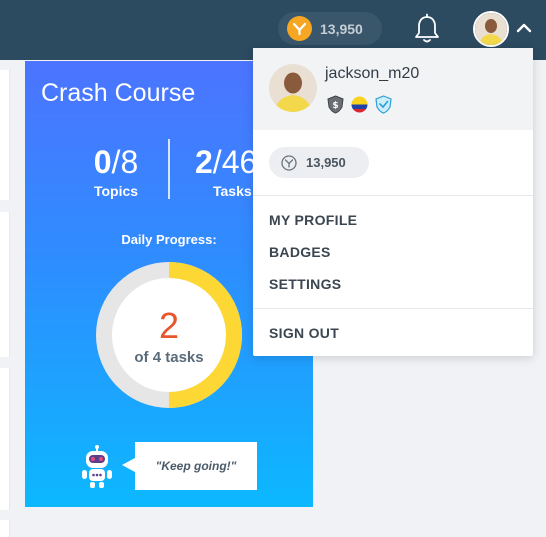  I want to click on avatar-image, so click(293, 88).